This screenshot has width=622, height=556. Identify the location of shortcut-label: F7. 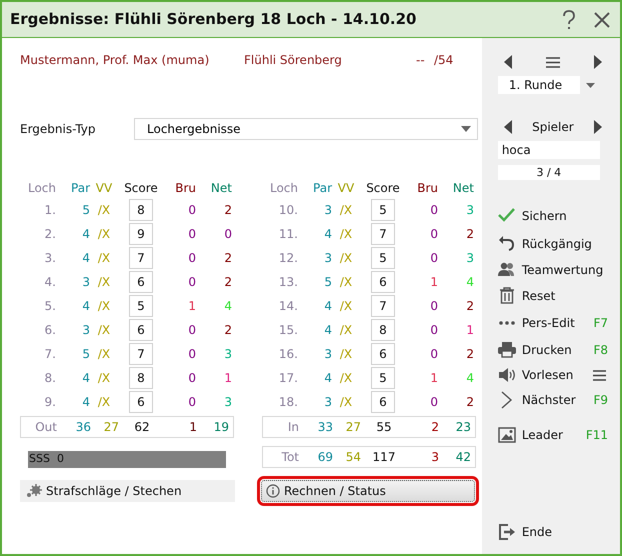
(600, 323).